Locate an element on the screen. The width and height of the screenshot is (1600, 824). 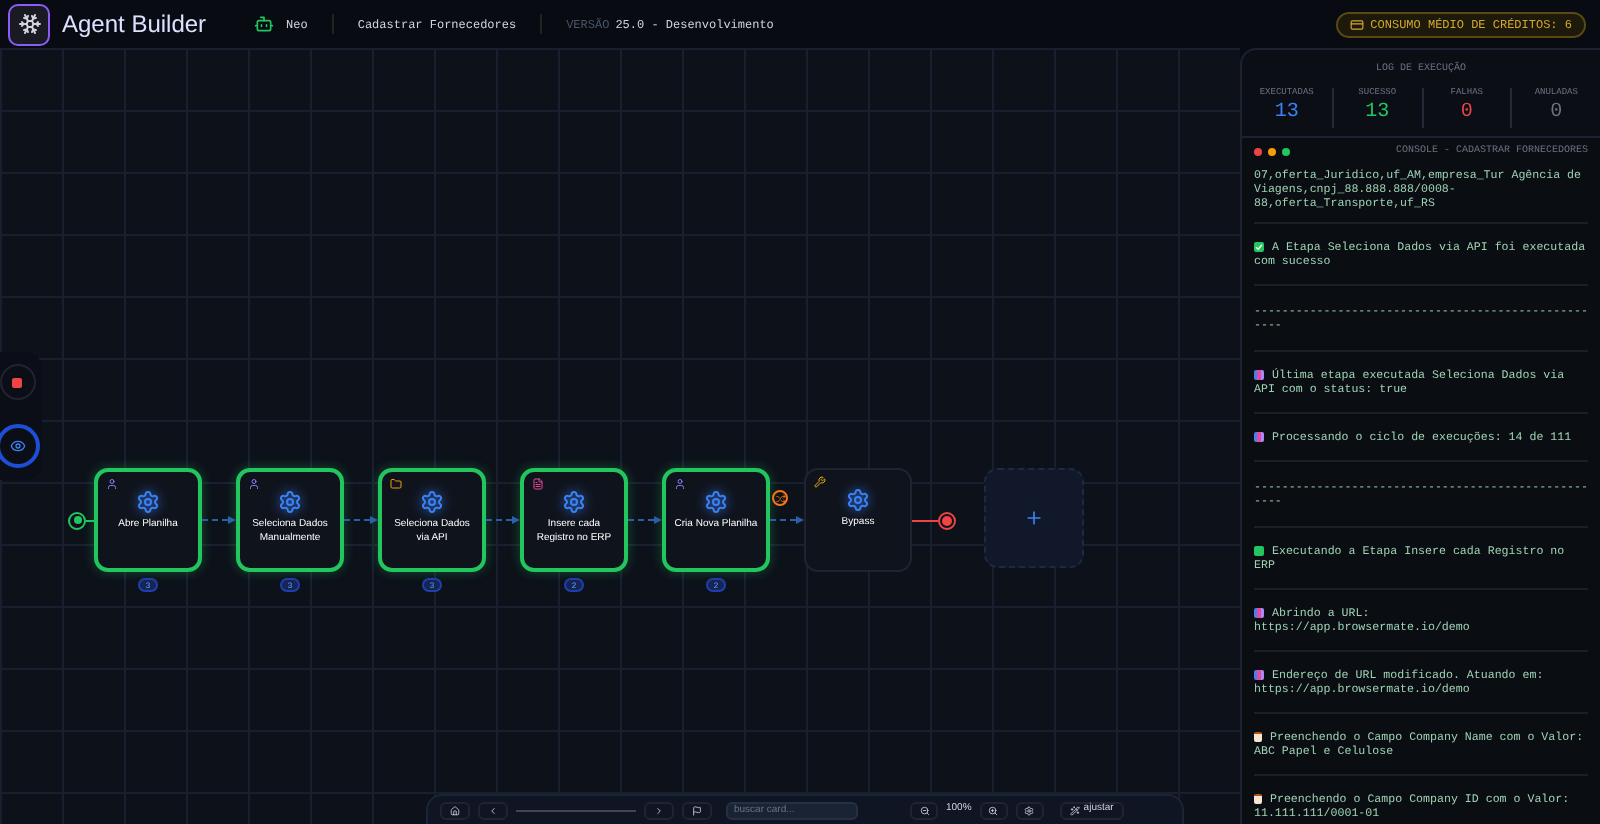
folder-icon is located at coordinates (396, 484).